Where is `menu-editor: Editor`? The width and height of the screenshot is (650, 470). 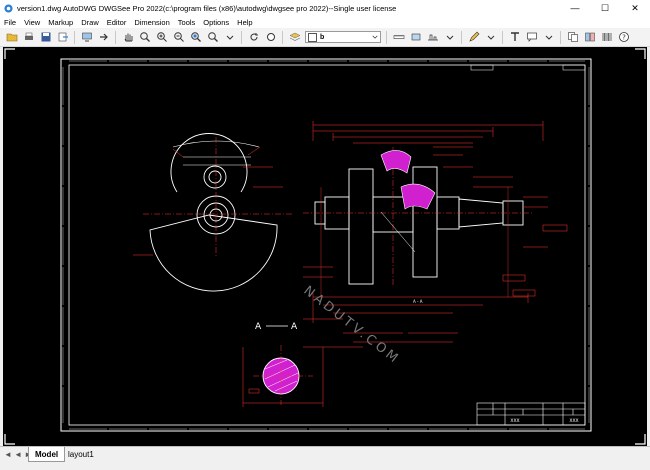
menu-editor: Editor is located at coordinates (117, 22).